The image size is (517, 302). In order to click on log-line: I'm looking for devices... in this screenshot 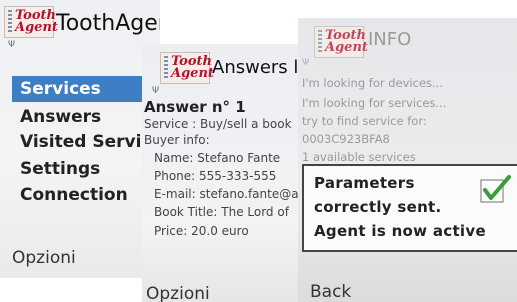, I will do `click(372, 83)`.